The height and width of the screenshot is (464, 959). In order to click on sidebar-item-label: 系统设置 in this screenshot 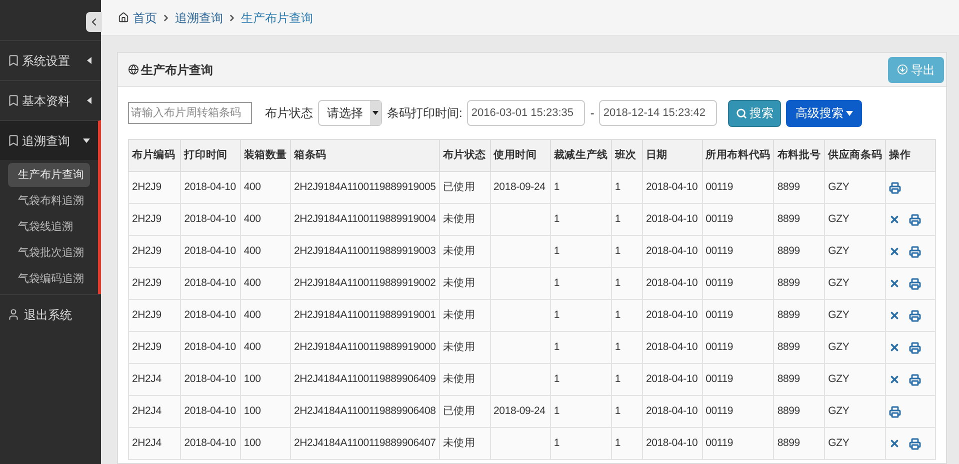, I will do `click(46, 61)`.